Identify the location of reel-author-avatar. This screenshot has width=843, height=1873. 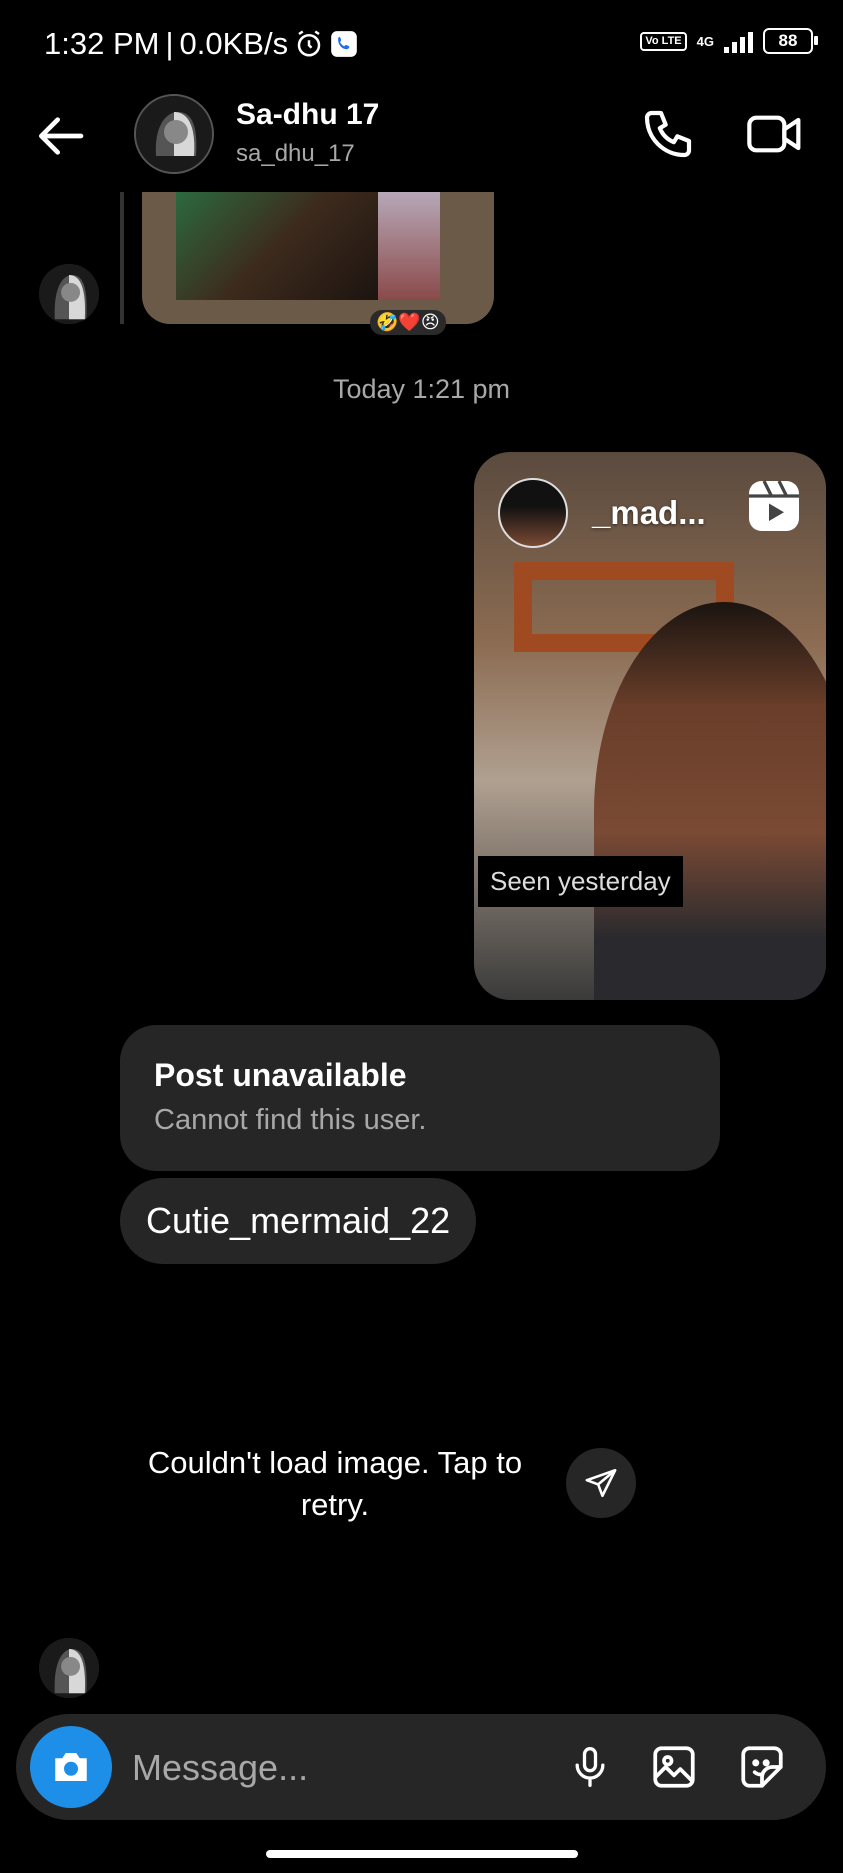
(533, 513).